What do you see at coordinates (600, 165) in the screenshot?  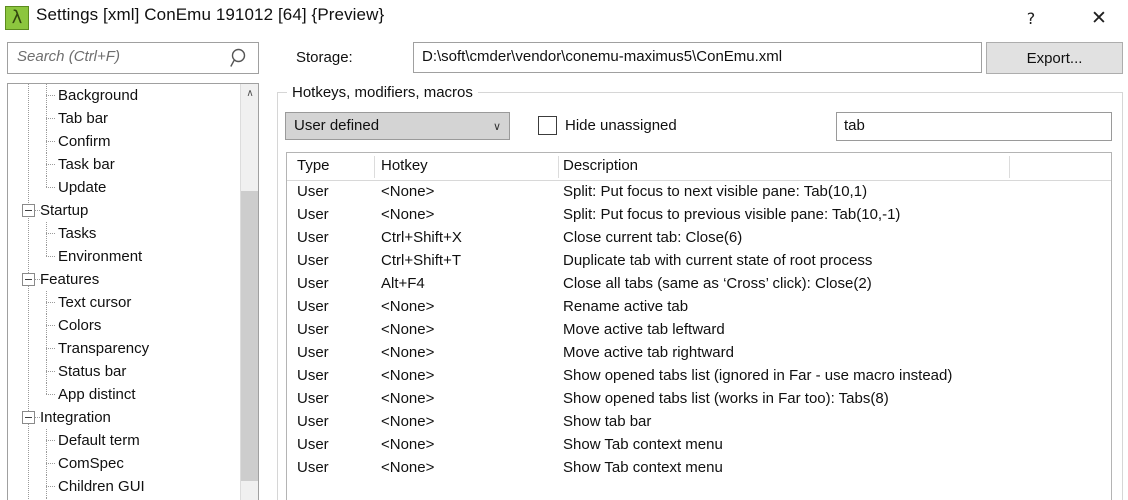 I see `column-header-description: Description` at bounding box center [600, 165].